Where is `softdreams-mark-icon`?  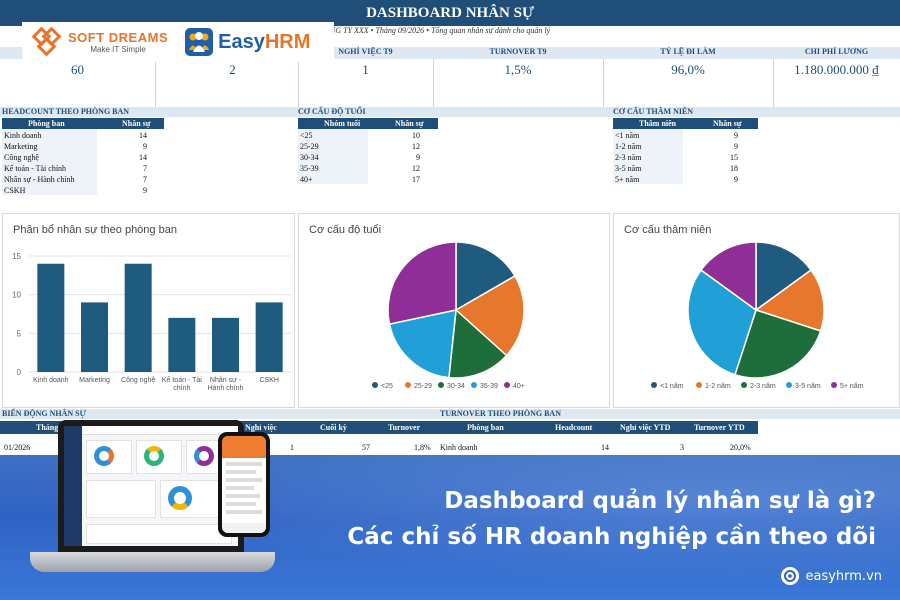
softdreams-mark-icon is located at coordinates (47, 42).